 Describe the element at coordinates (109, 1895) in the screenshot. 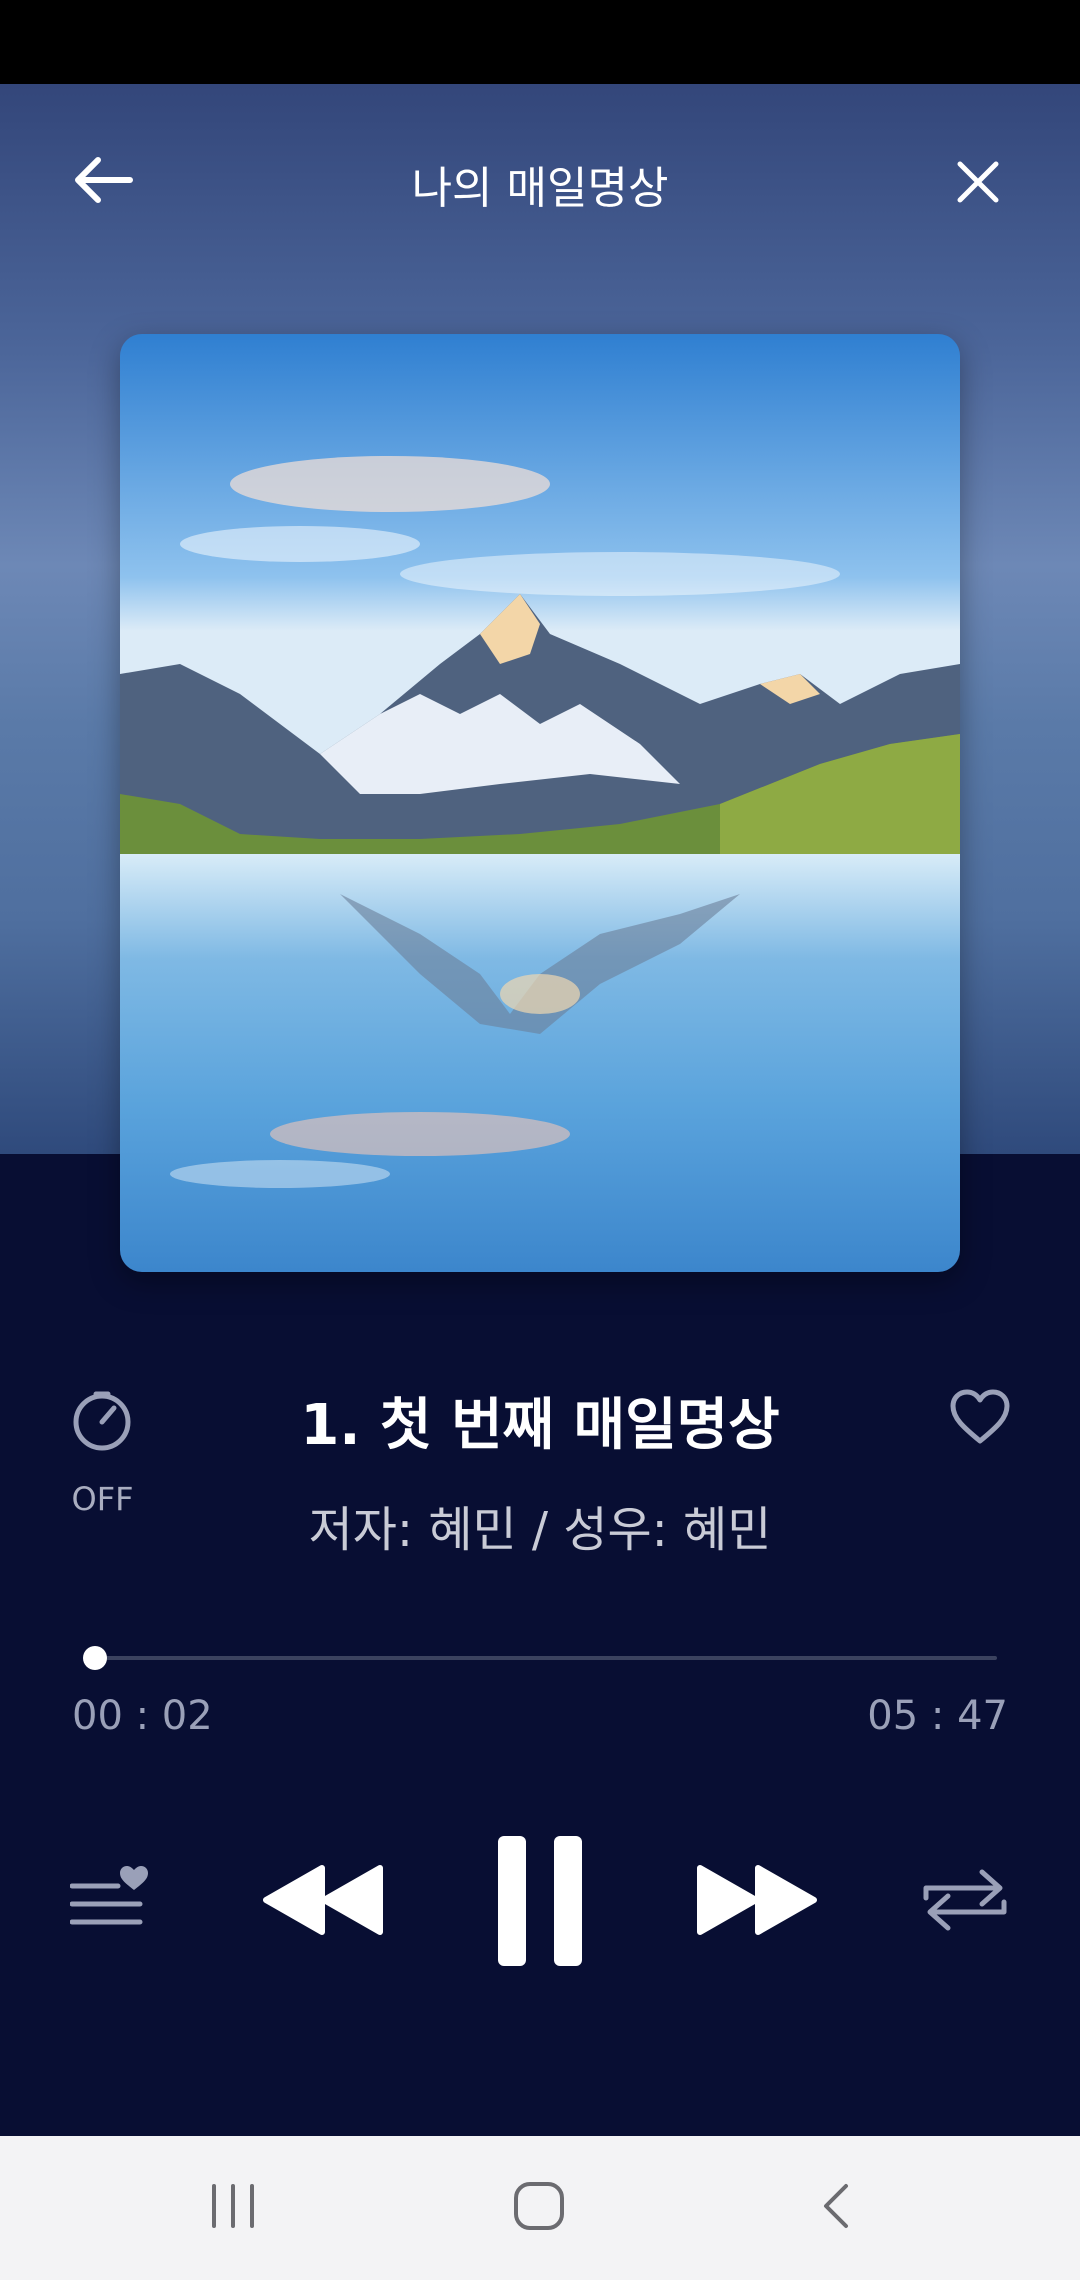

I see `playlist-heart-icon` at that location.